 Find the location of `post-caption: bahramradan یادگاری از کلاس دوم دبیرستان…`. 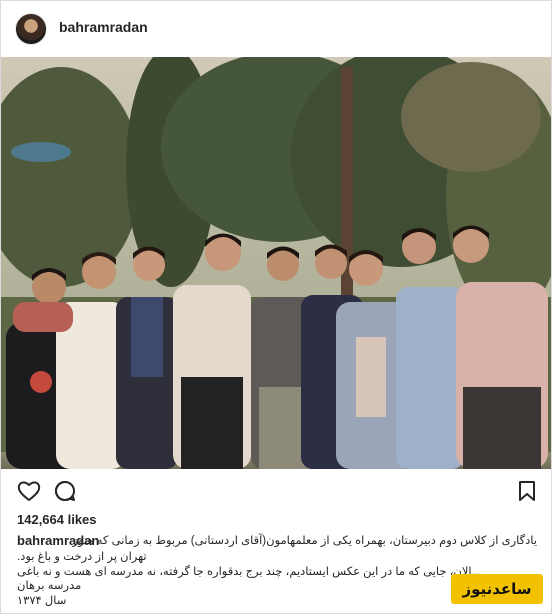

post-caption: bahramradan یادگاری از کلاس دوم دبیرستان… is located at coordinates (277, 569).